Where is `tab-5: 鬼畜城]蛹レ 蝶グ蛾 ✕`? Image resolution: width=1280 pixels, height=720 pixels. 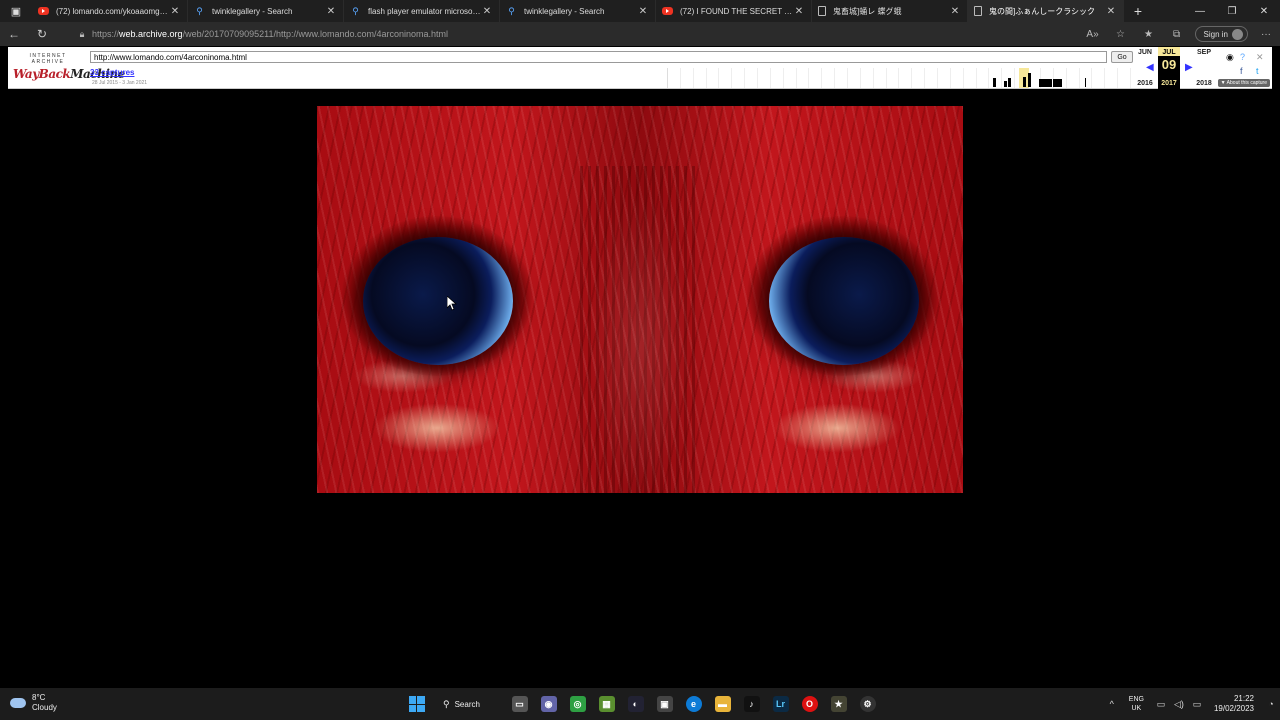 tab-5: 鬼畜城]蛹レ 蝶グ蛾 ✕ is located at coordinates (890, 11).